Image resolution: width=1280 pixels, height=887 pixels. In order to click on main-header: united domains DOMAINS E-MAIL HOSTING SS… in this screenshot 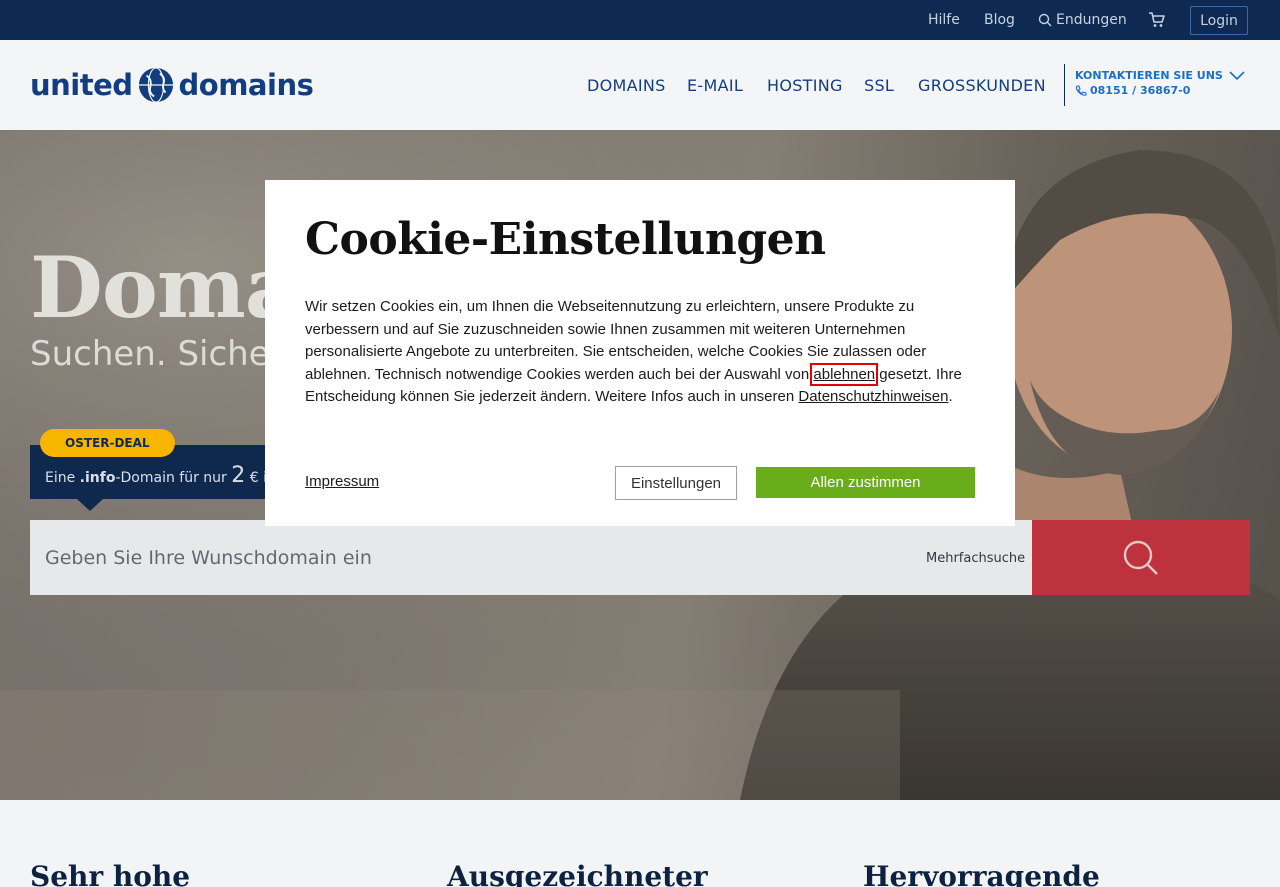, I will do `click(640, 85)`.